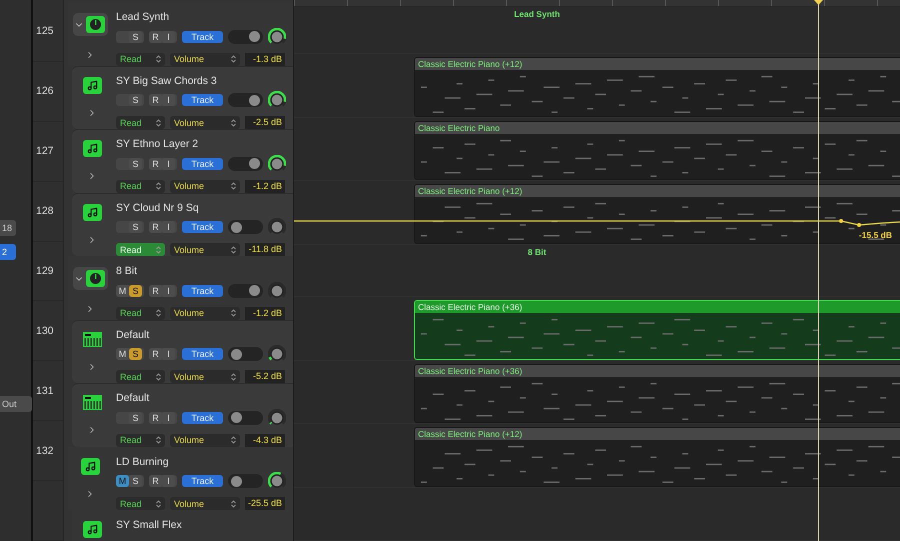 This screenshot has width=900, height=541. What do you see at coordinates (149, 526) in the screenshot?
I see `track-name: SY Small Flex` at bounding box center [149, 526].